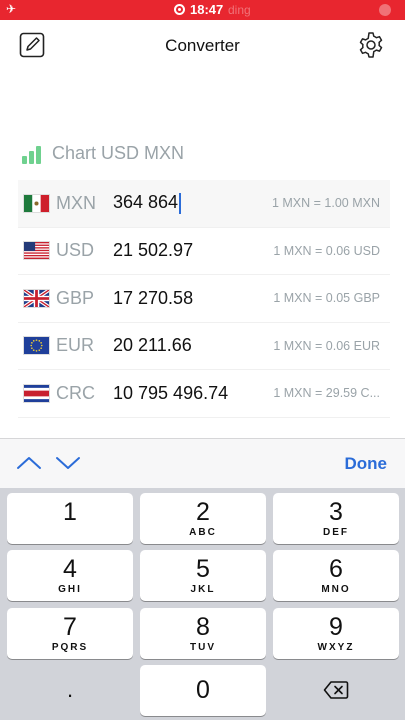 This screenshot has height=720, width=405. What do you see at coordinates (239, 10) in the screenshot?
I see `recording-ghost-text: ding` at bounding box center [239, 10].